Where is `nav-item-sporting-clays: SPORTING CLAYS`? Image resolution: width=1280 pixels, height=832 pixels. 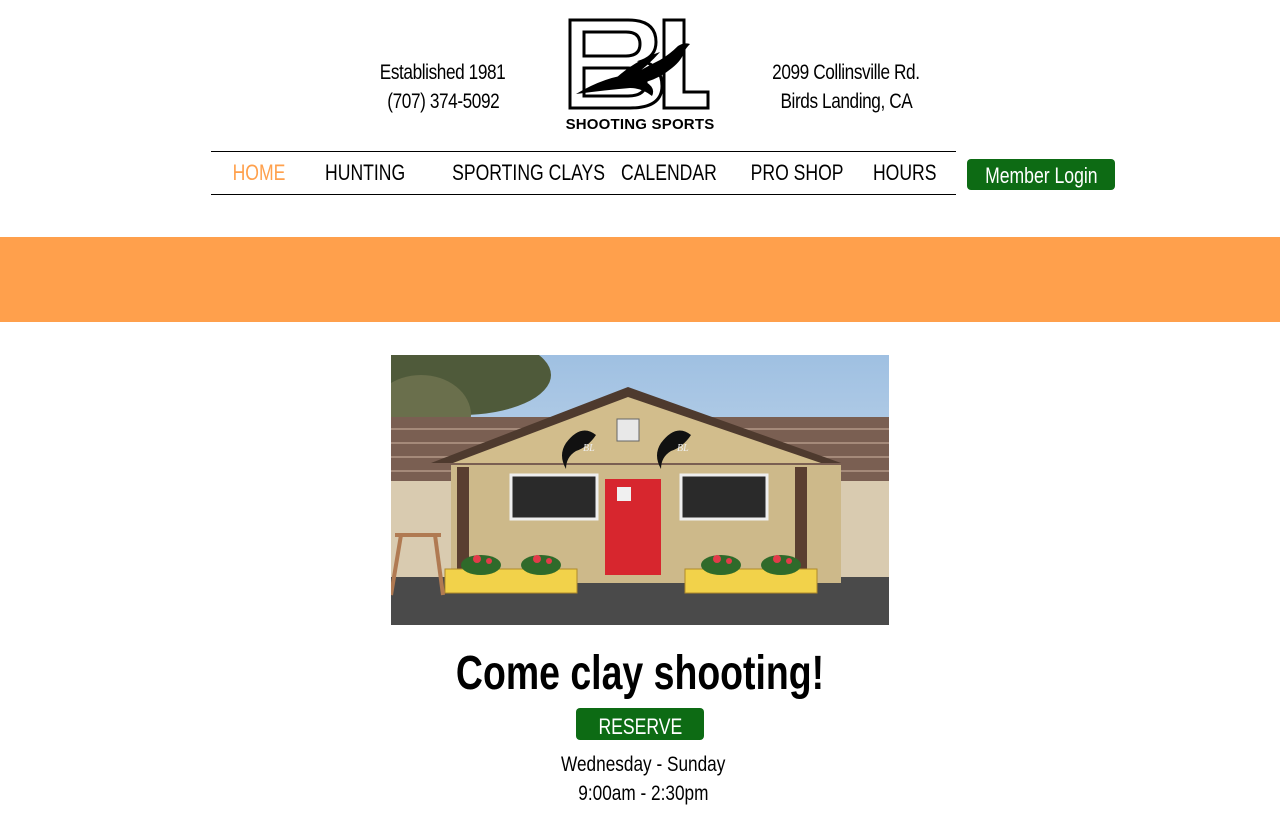 nav-item-sporting-clays: SPORTING CLAYS is located at coordinates (519, 173).